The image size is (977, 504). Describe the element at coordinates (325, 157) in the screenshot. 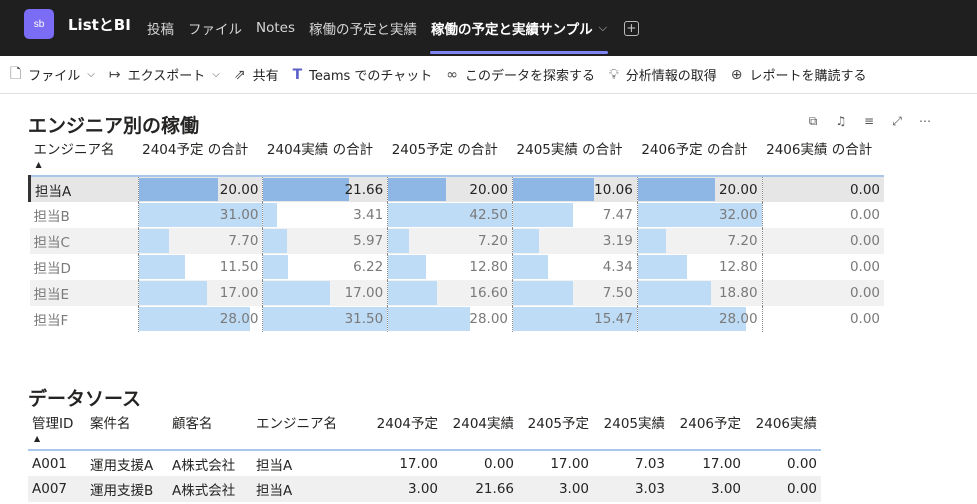

I see `col-header-2404-actual: 2404実績 の合計` at that location.